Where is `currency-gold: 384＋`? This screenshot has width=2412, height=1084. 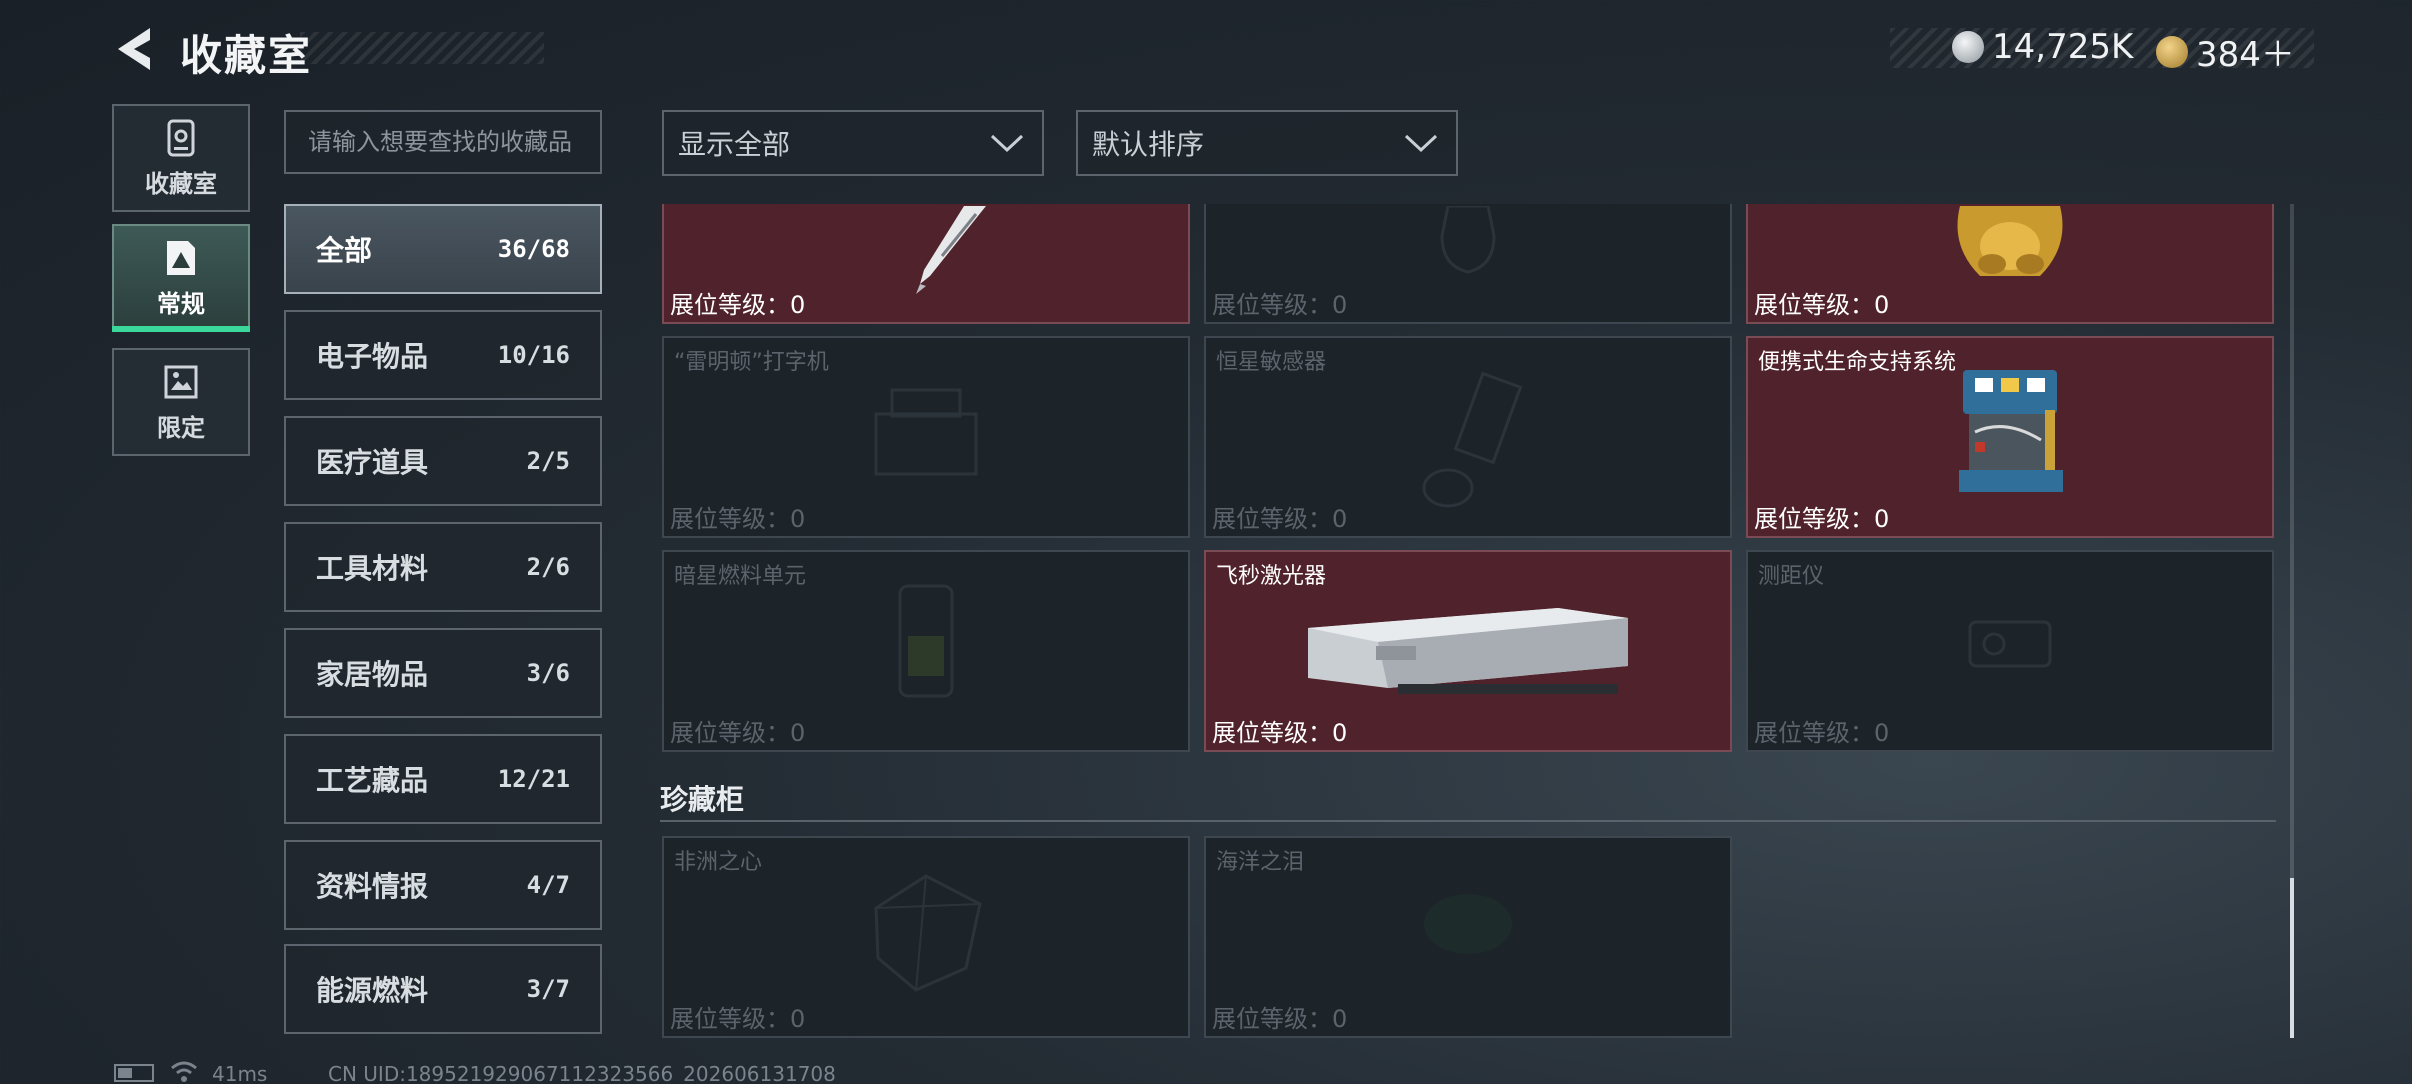
currency-gold: 384＋ is located at coordinates (2225, 51).